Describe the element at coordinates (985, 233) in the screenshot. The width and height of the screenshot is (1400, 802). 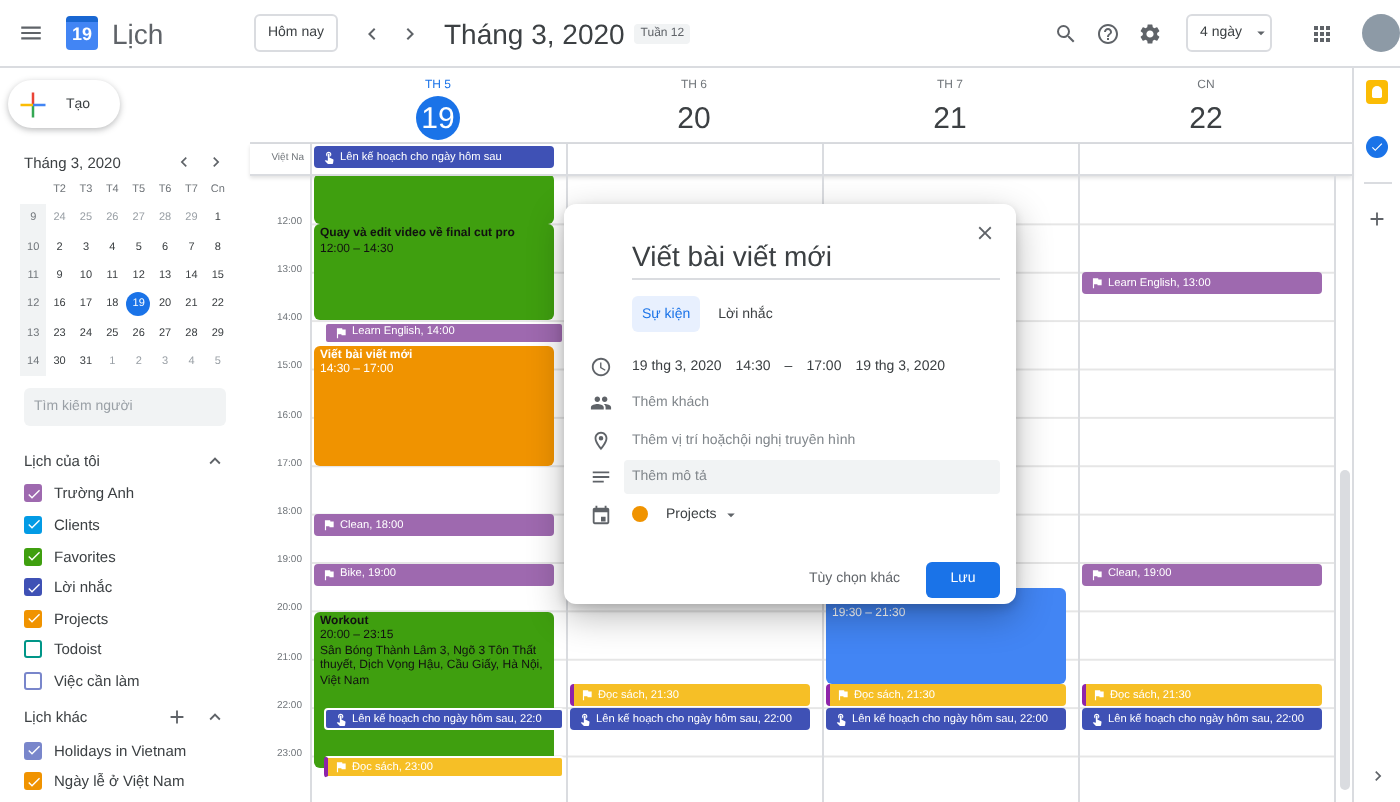
I see `close-icon` at that location.